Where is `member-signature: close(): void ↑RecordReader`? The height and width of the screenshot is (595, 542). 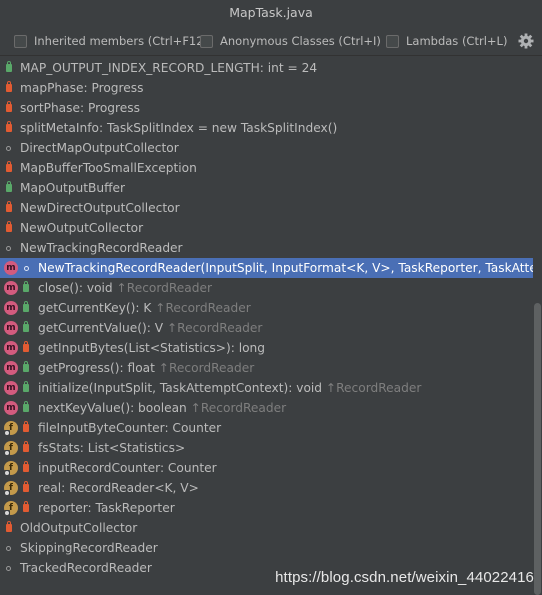 member-signature: close(): void ↑RecordReader is located at coordinates (125, 288).